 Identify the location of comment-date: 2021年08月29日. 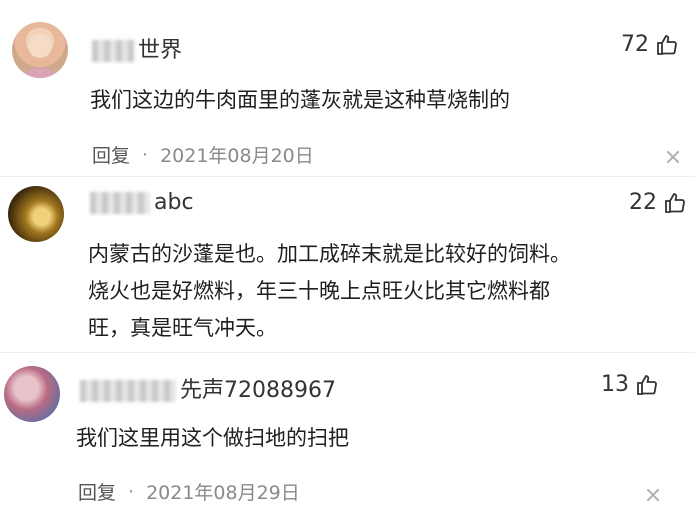
(223, 493).